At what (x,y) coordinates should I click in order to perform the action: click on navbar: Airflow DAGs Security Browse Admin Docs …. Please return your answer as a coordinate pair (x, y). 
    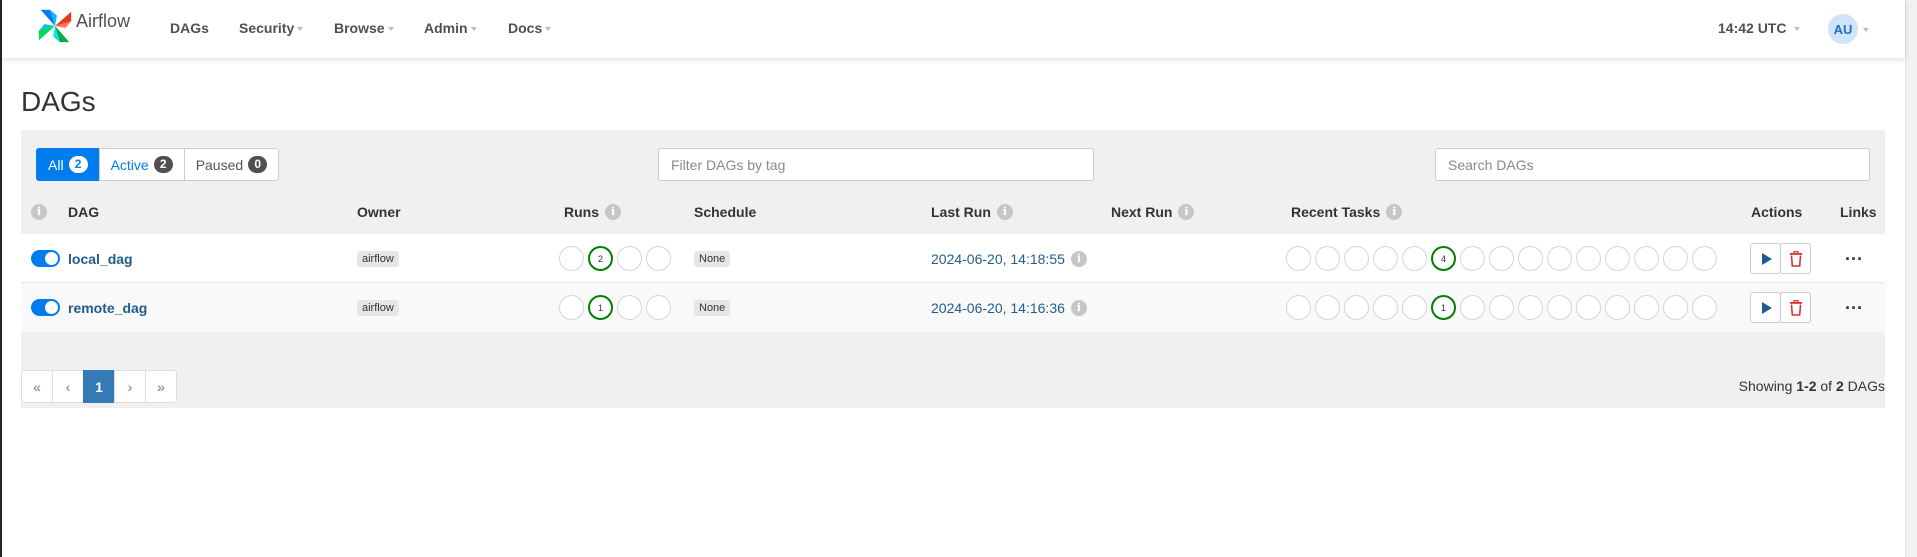
    Looking at the image, I should click on (953, 29).